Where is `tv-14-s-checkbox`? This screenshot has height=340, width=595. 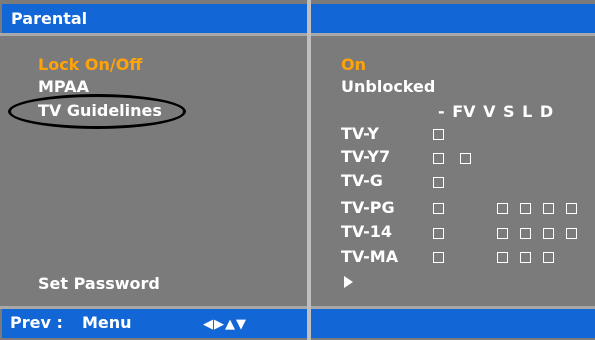 tv-14-s-checkbox is located at coordinates (525, 233).